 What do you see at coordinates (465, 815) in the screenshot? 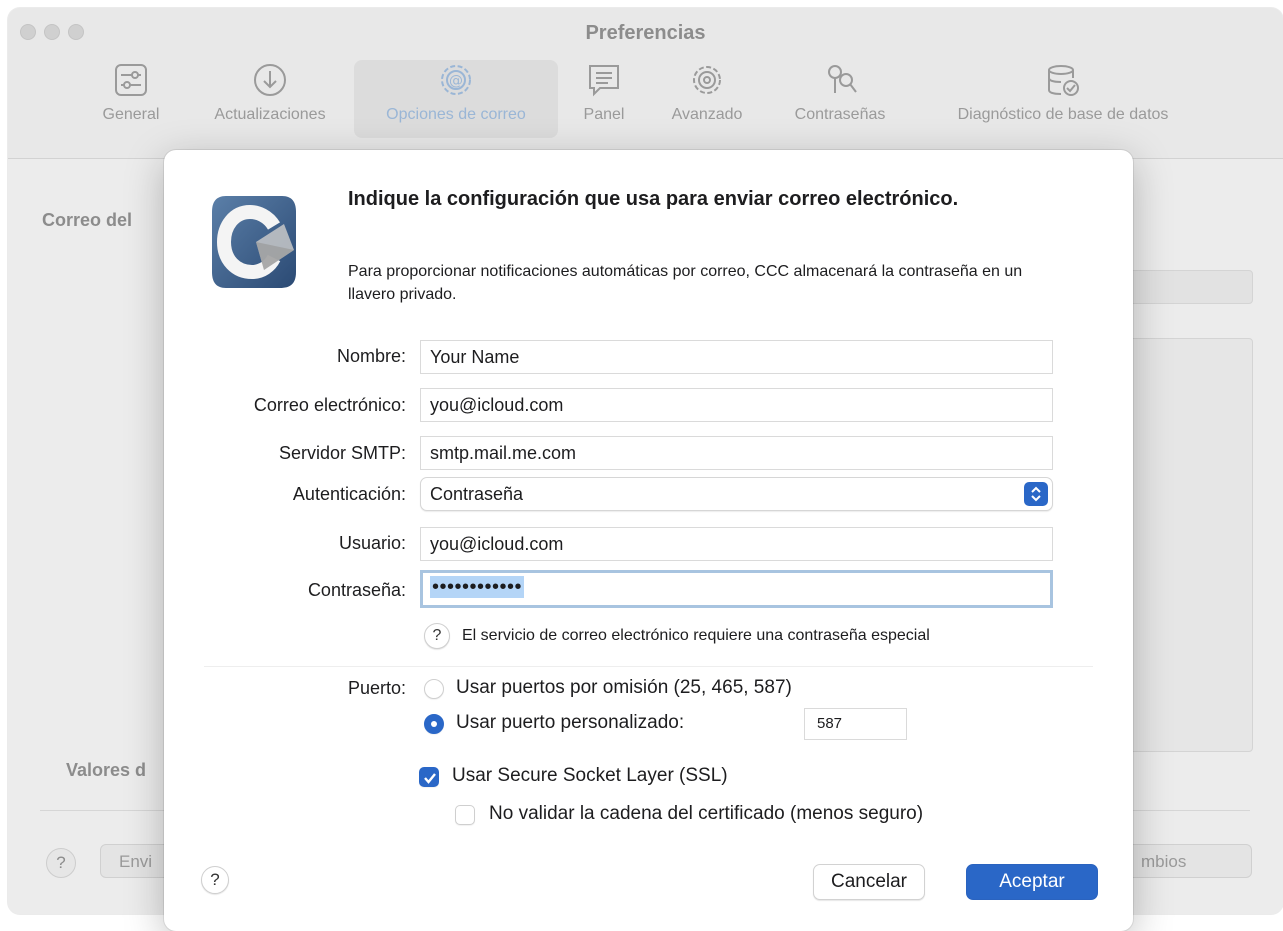
I see `no-validate-checkbox` at bounding box center [465, 815].